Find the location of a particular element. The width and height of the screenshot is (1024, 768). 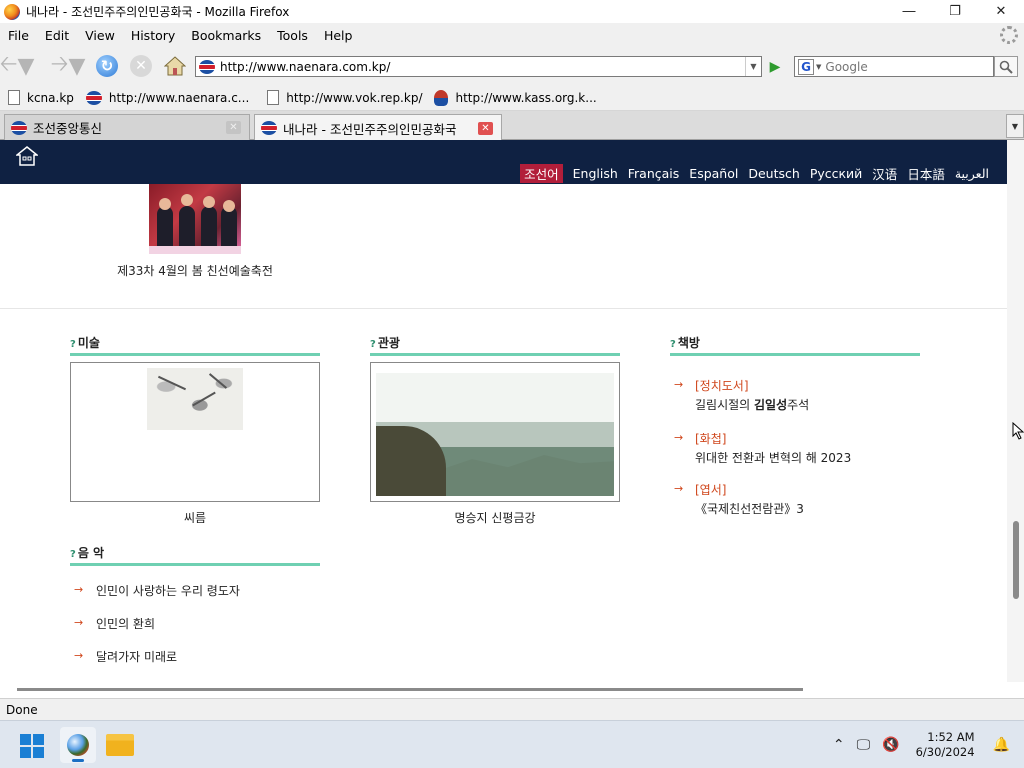

minimize-button: ― is located at coordinates (909, 11).